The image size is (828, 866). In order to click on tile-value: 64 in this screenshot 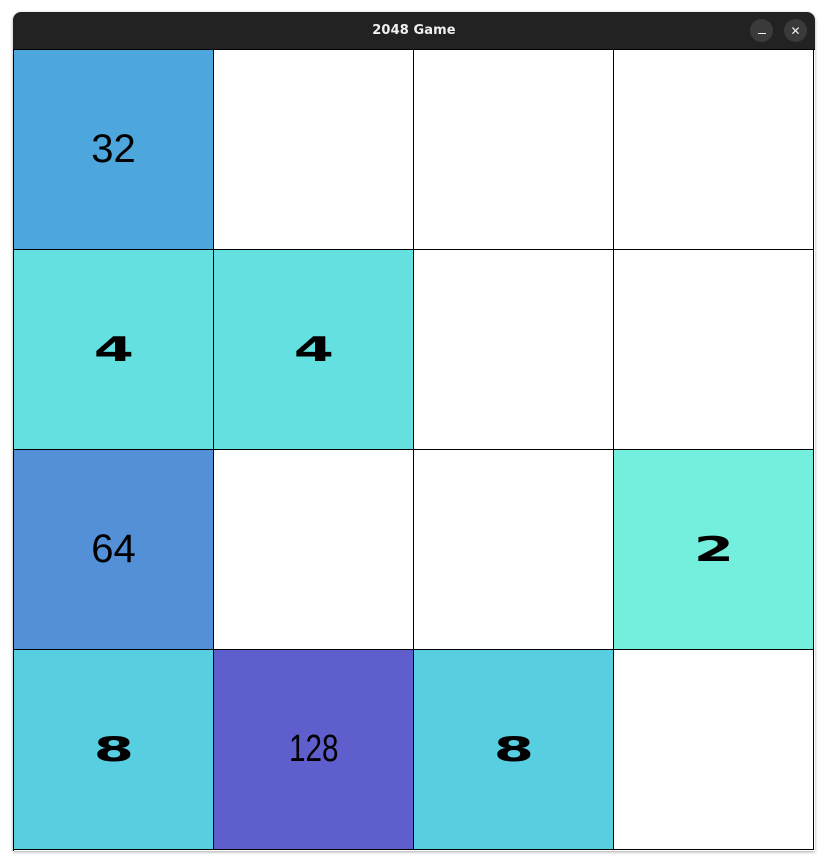, I will do `click(113, 549)`.